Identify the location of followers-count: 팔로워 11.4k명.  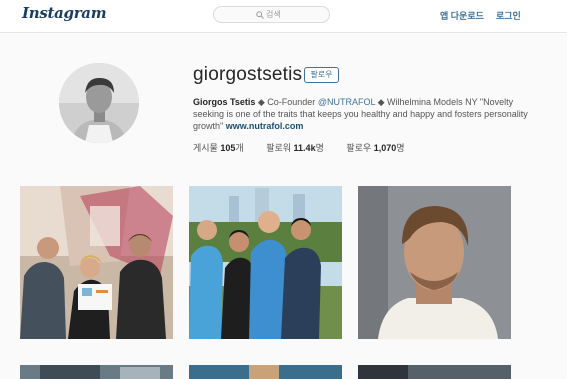
(295, 147).